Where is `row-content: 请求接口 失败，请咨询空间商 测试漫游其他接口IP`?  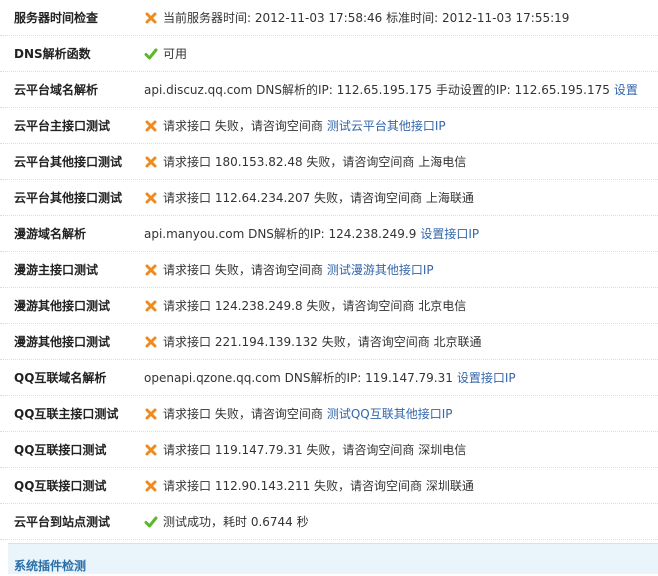
row-content: 请求接口 失败，请咨询空间商 测试漫游其他接口IP is located at coordinates (289, 270).